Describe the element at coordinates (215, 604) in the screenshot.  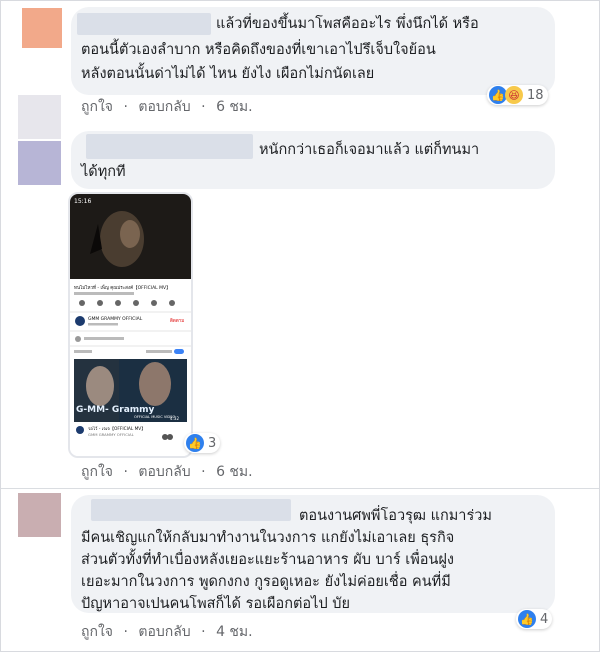
I see `comment-text-line: ปัญหาอาจเปนคนโพสก็ได้ รอเผือกต่อไป บัย` at that location.